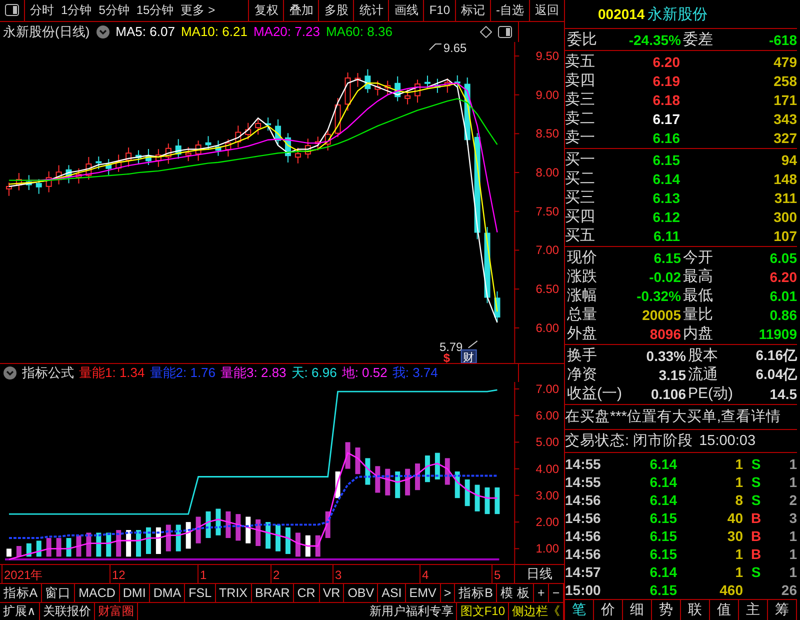  What do you see at coordinates (548, 250) in the screenshot?
I see `axis-label: 7.00` at bounding box center [548, 250].